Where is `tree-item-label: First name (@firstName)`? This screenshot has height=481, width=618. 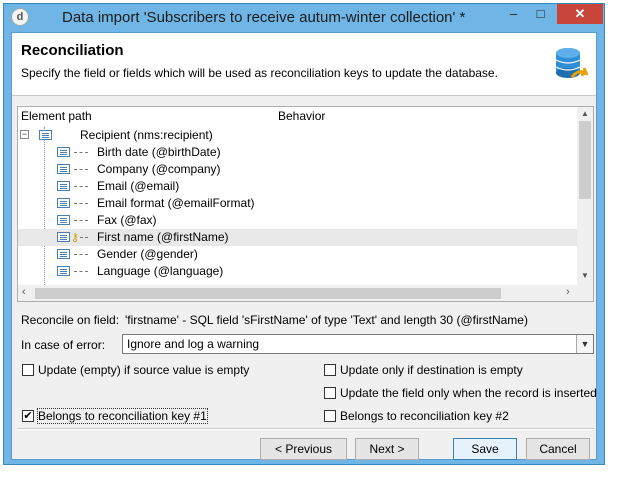
tree-item-label: First name (@firstName) is located at coordinates (163, 237).